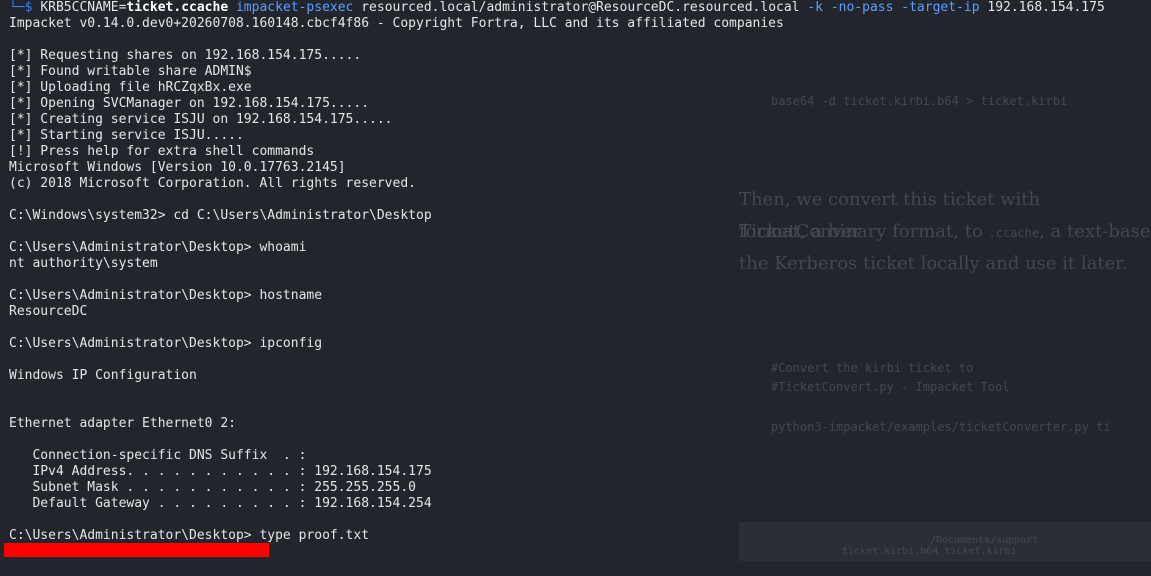  What do you see at coordinates (136, 550) in the screenshot?
I see `redaction-bar` at bounding box center [136, 550].